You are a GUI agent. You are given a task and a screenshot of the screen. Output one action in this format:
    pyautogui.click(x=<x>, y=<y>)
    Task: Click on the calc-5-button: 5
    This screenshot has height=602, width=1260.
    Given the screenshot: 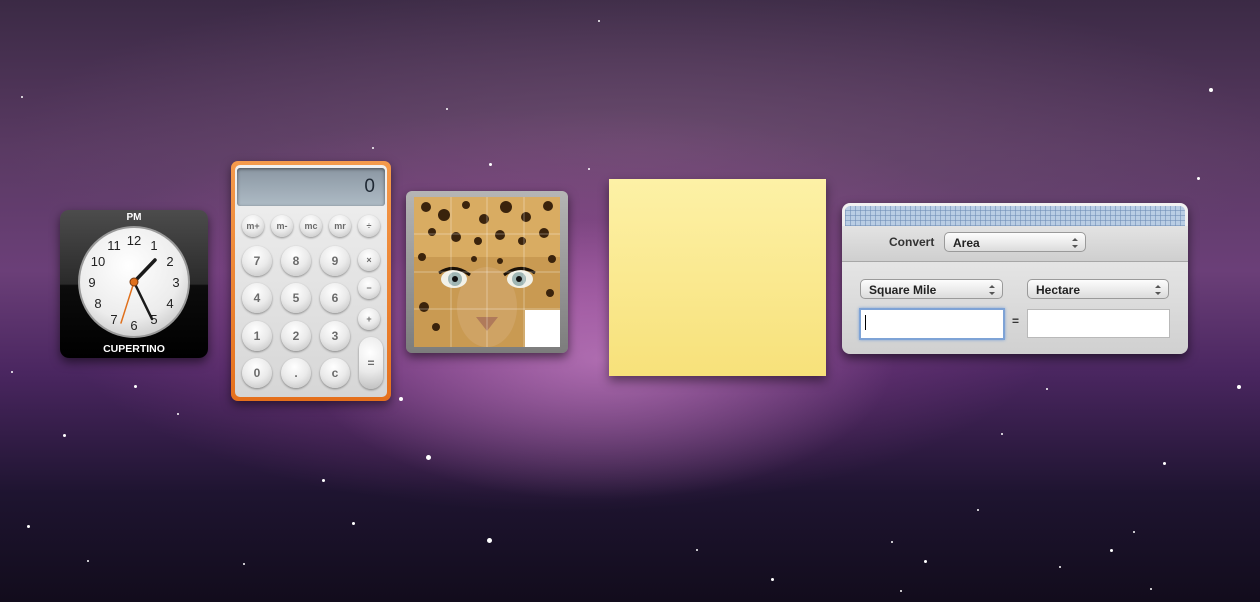 What is the action you would take?
    pyautogui.click(x=296, y=298)
    